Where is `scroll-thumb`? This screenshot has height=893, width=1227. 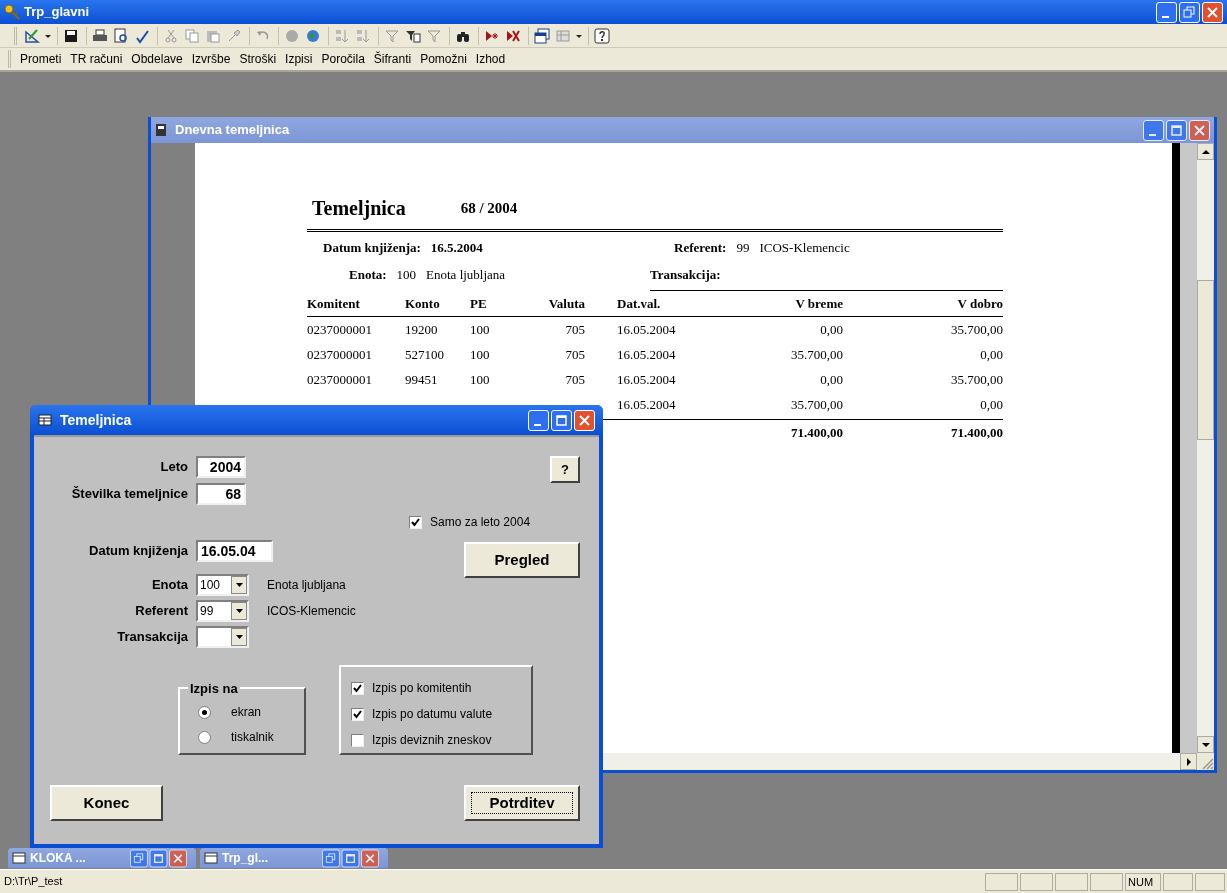
scroll-thumb is located at coordinates (1205, 360).